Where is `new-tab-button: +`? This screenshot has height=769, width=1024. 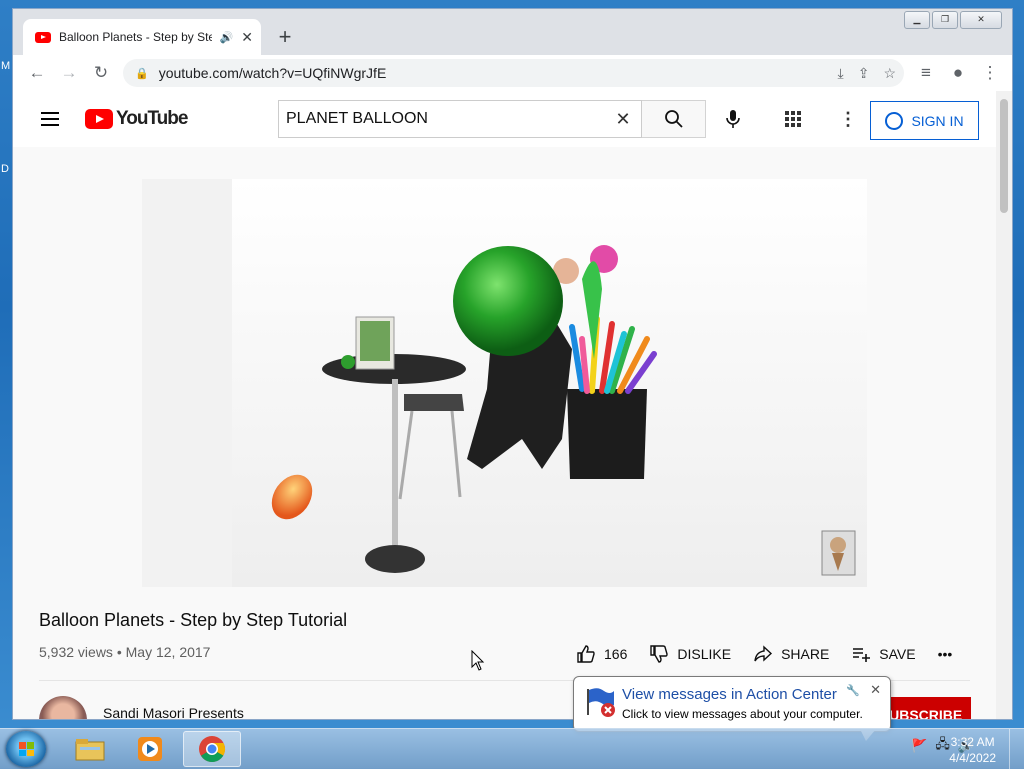
new-tab-button: + is located at coordinates (285, 37).